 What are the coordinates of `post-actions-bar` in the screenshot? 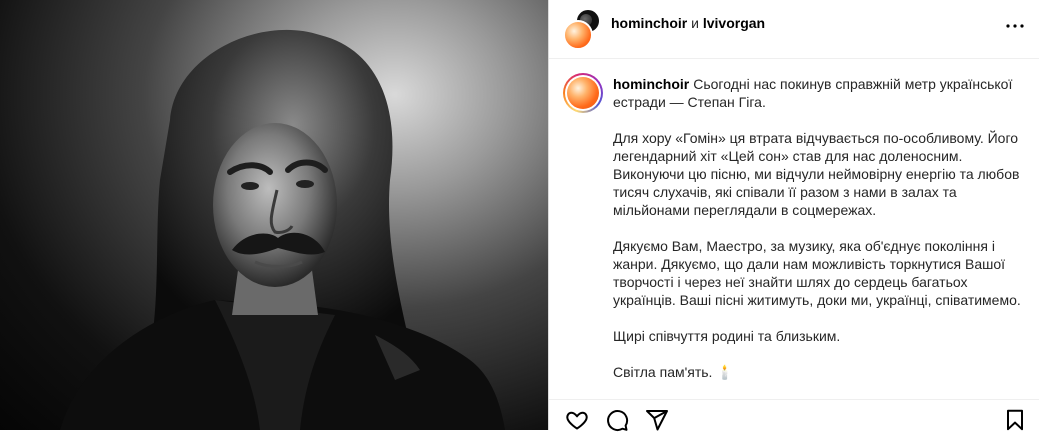 It's located at (794, 415).